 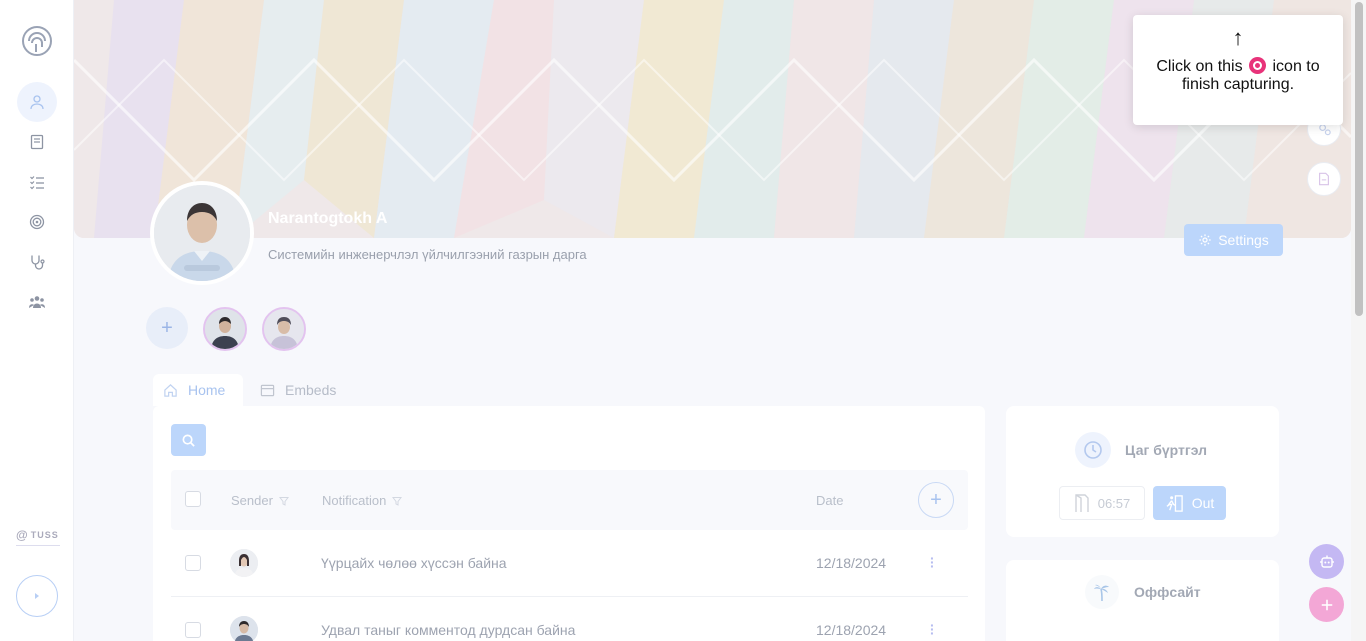 I want to click on create-button, so click(x=1326, y=604).